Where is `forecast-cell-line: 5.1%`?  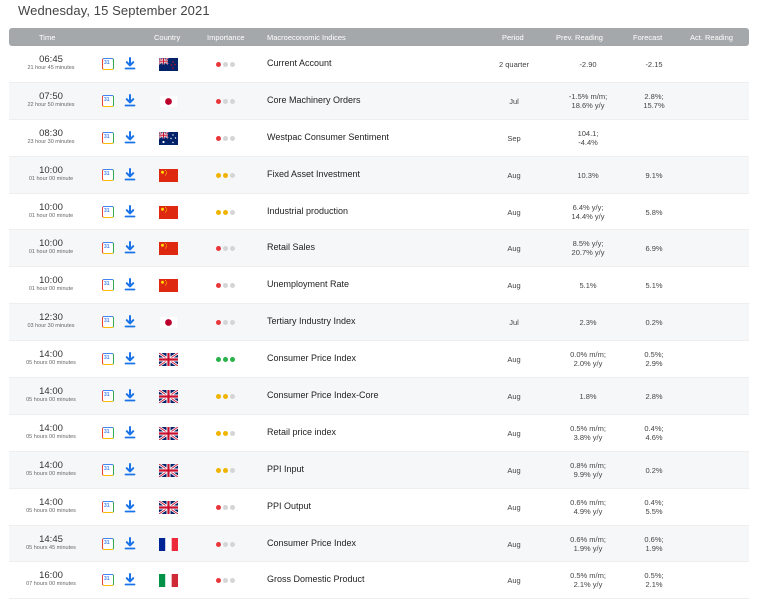
forecast-cell-line: 5.1% is located at coordinates (654, 286).